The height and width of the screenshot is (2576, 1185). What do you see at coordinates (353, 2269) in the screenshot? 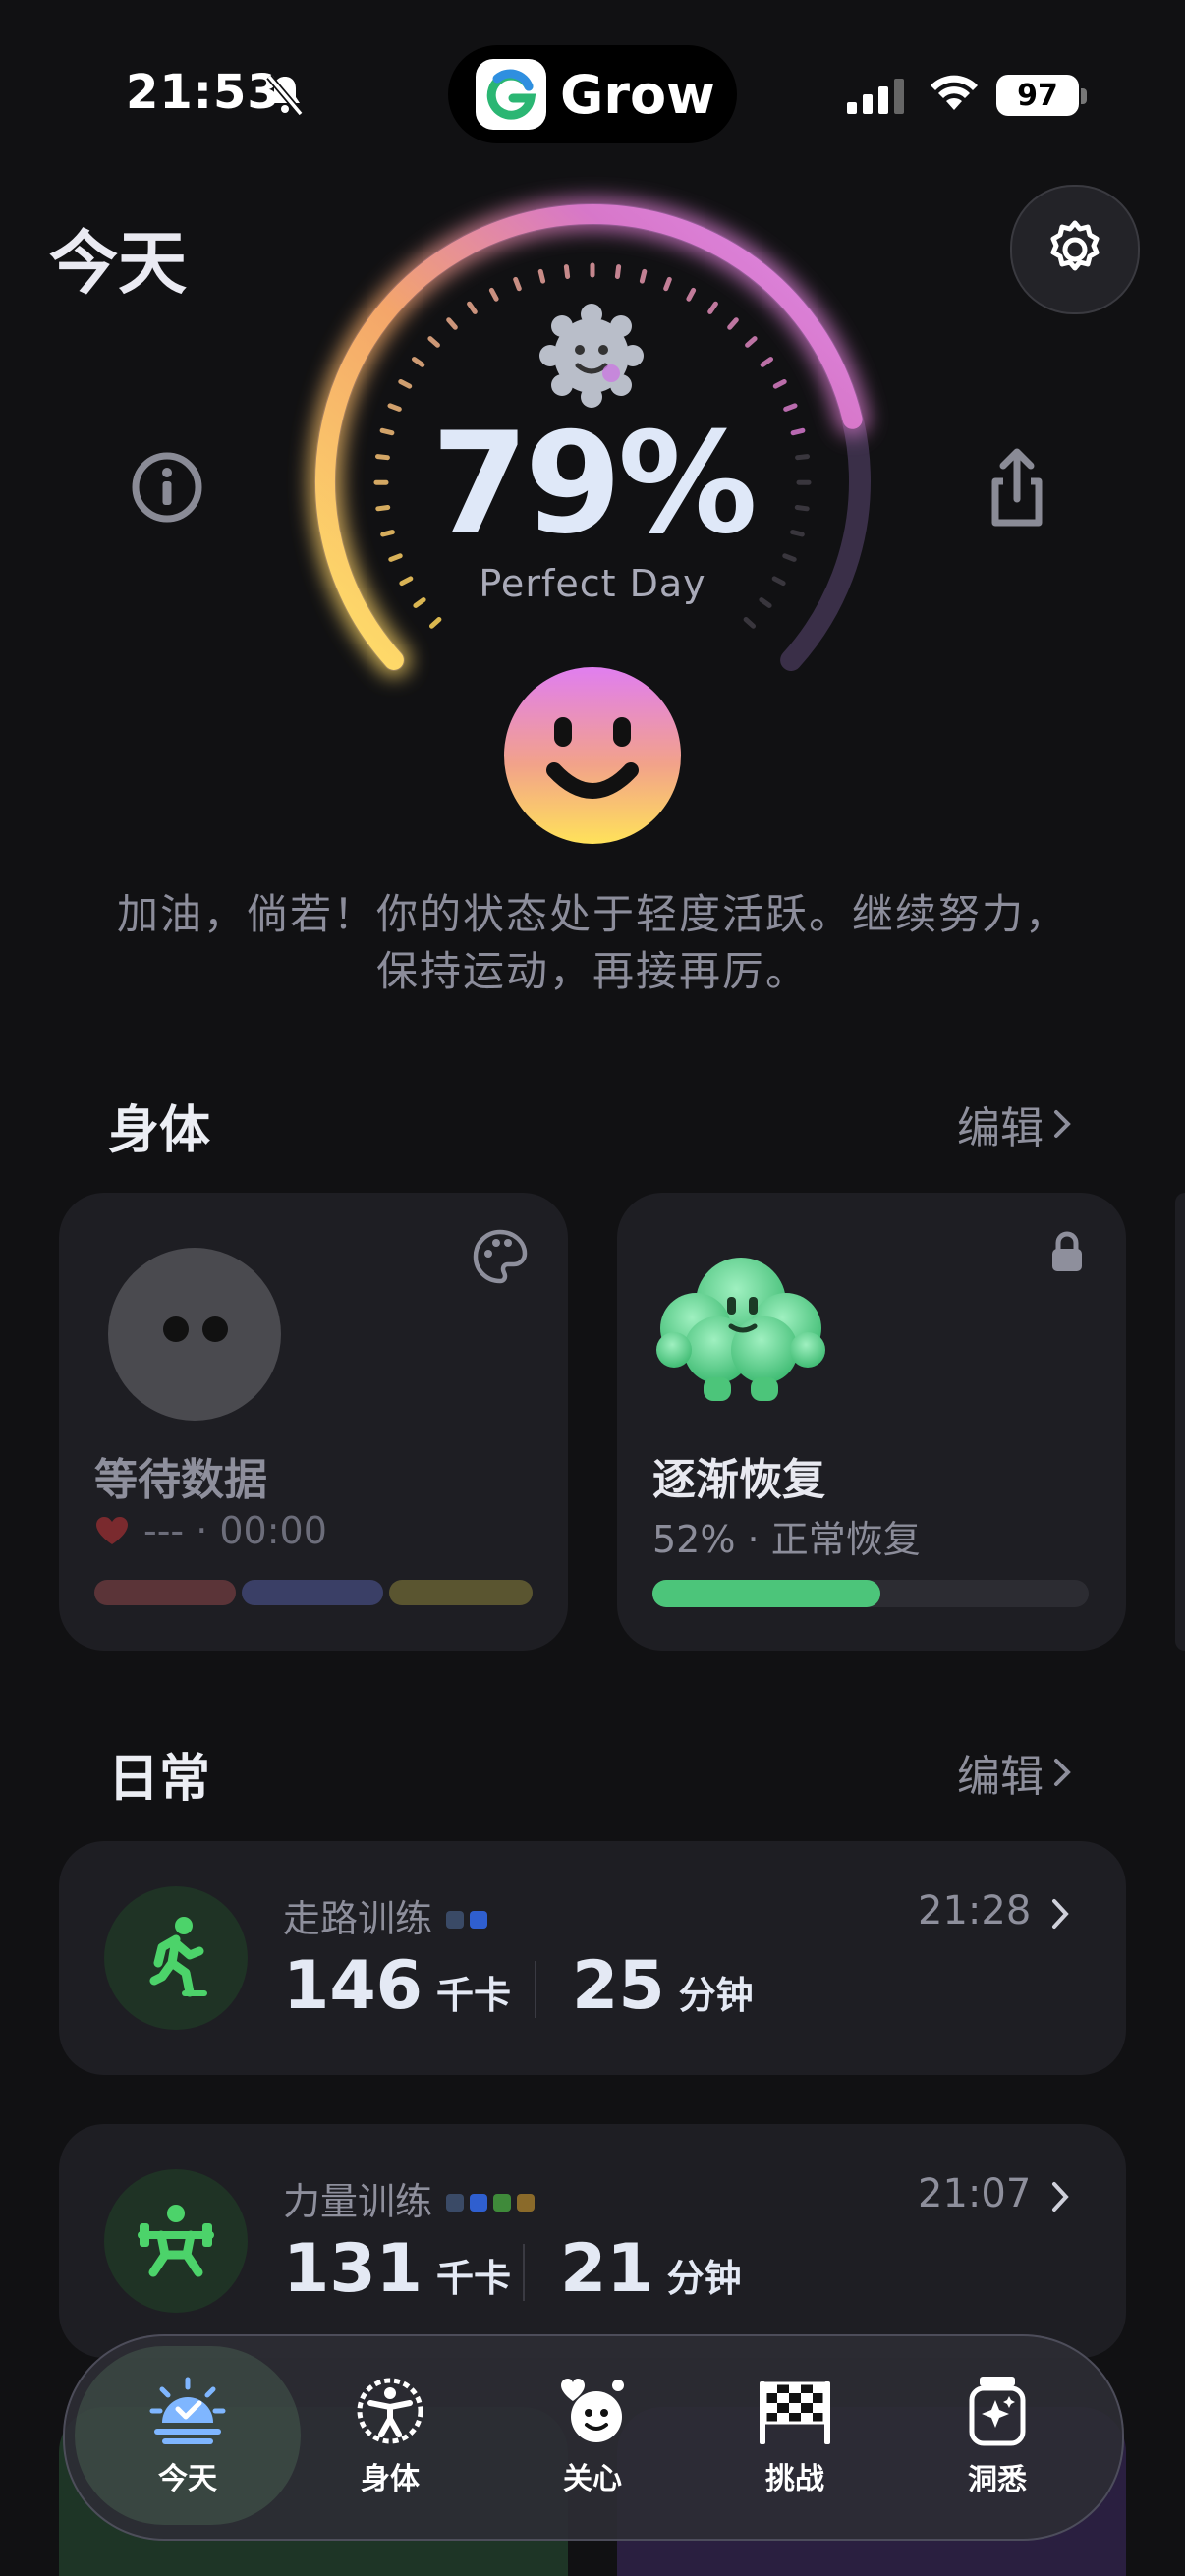
I see `calories-value: 131` at bounding box center [353, 2269].